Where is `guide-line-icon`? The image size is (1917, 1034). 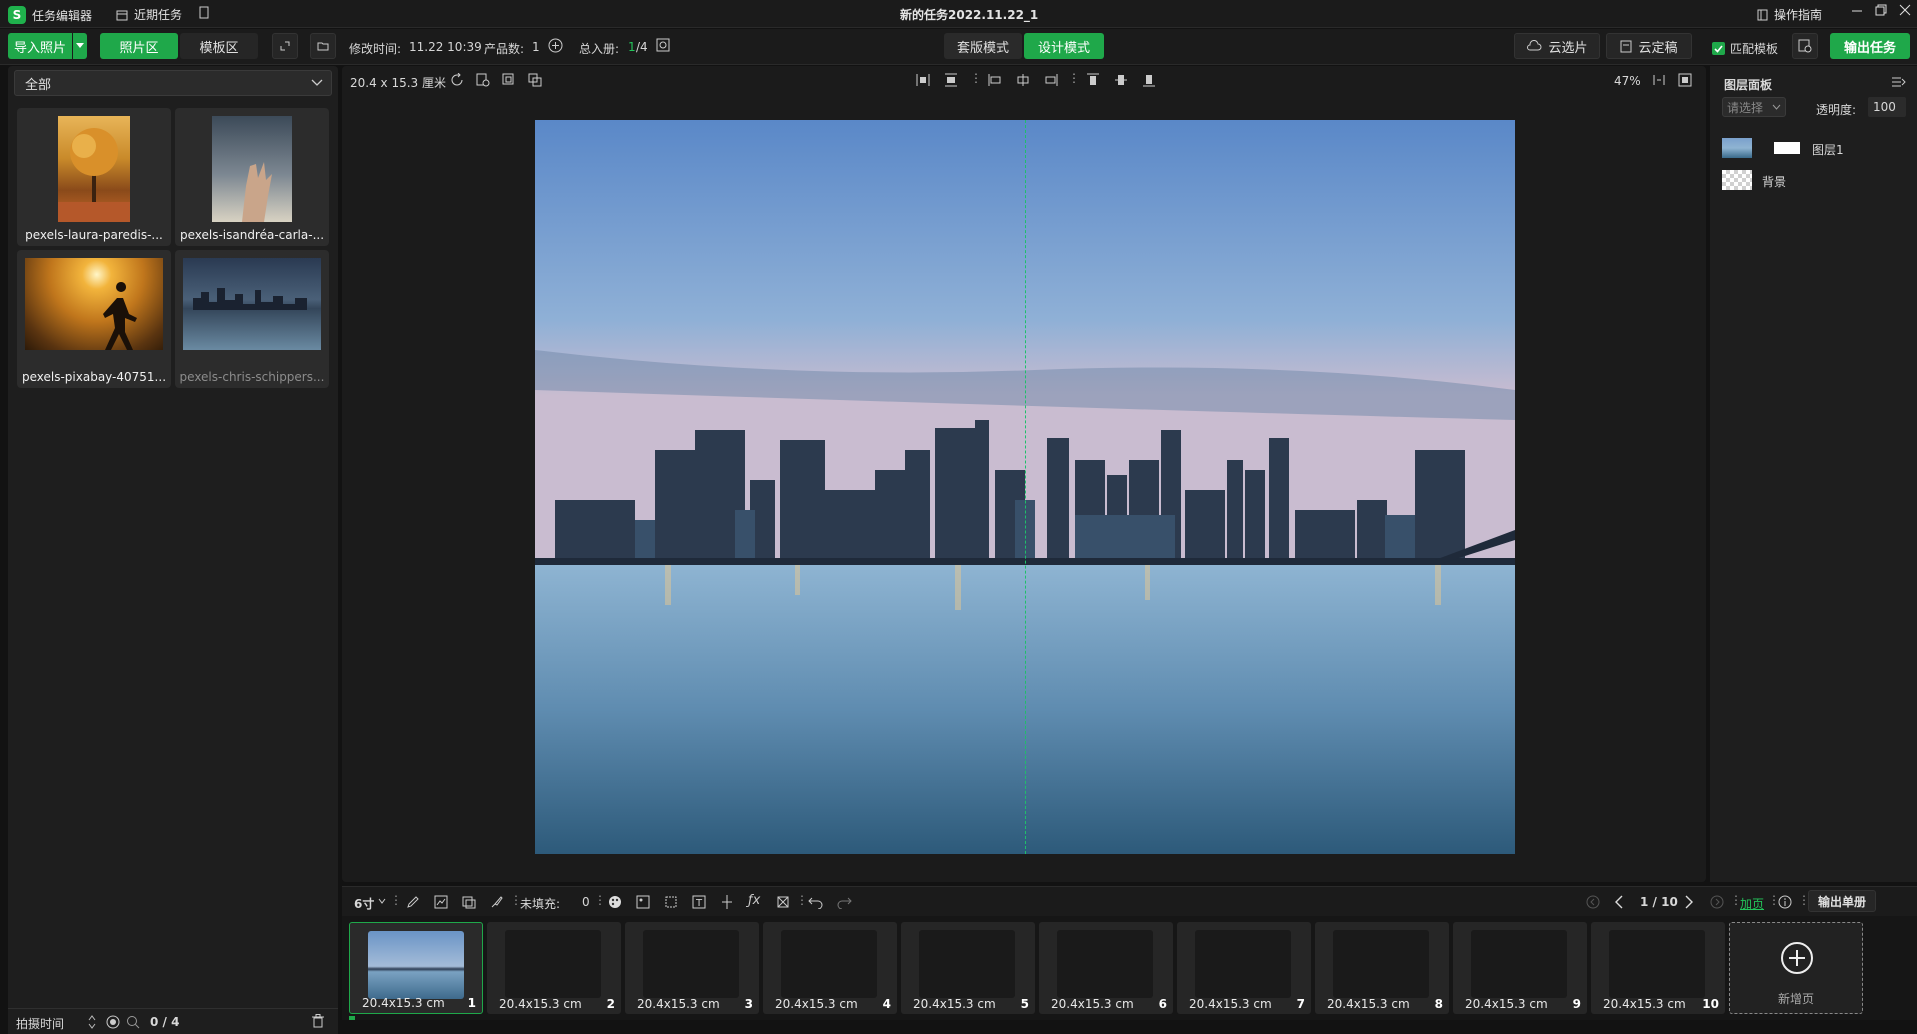
guide-line-icon is located at coordinates (727, 902).